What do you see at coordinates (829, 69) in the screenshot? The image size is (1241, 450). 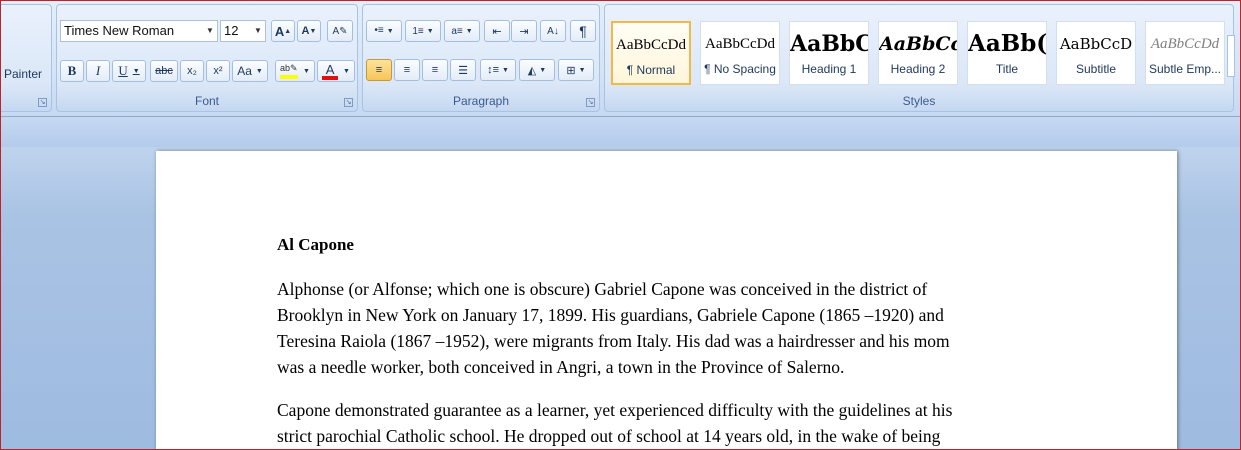 I see `style-name: Heading 1` at bounding box center [829, 69].